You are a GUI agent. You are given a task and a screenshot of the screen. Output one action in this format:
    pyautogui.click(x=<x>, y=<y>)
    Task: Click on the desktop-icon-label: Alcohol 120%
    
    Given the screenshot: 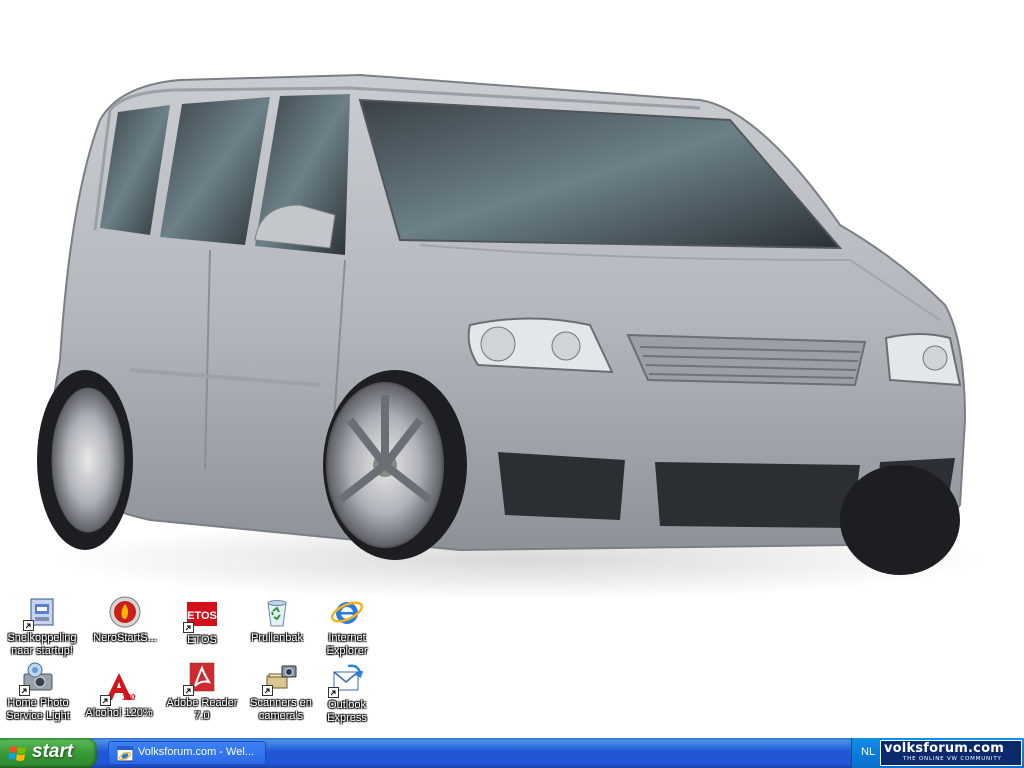 What is the action you would take?
    pyautogui.click(x=119, y=713)
    